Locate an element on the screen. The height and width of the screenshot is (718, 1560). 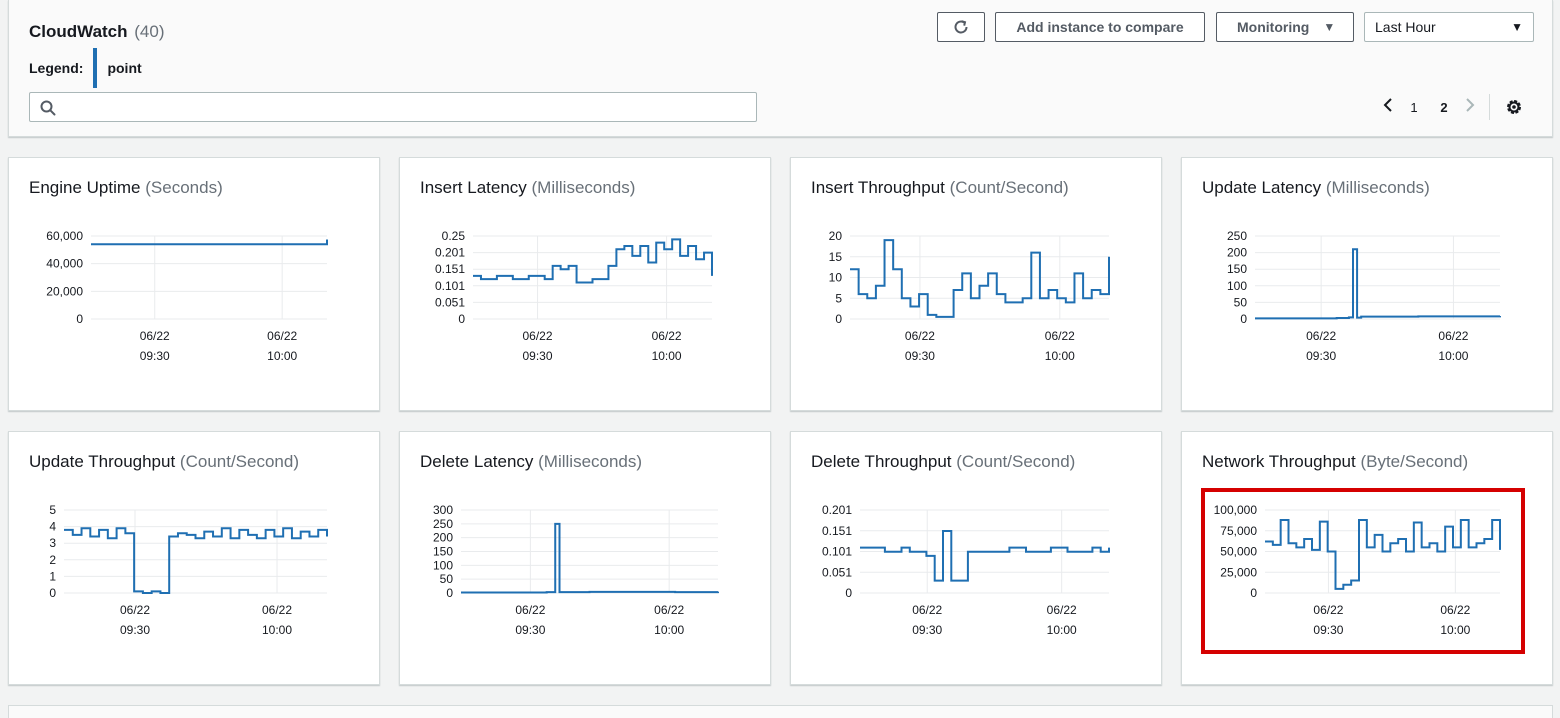
y-tick-label: 3 is located at coordinates (52, 543).